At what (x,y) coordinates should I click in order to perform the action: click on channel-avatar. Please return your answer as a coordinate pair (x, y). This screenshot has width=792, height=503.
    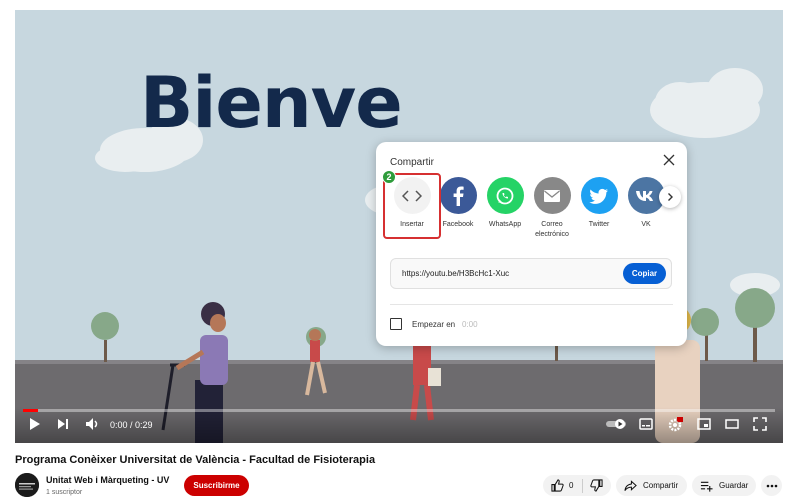
    Looking at the image, I should click on (27, 485).